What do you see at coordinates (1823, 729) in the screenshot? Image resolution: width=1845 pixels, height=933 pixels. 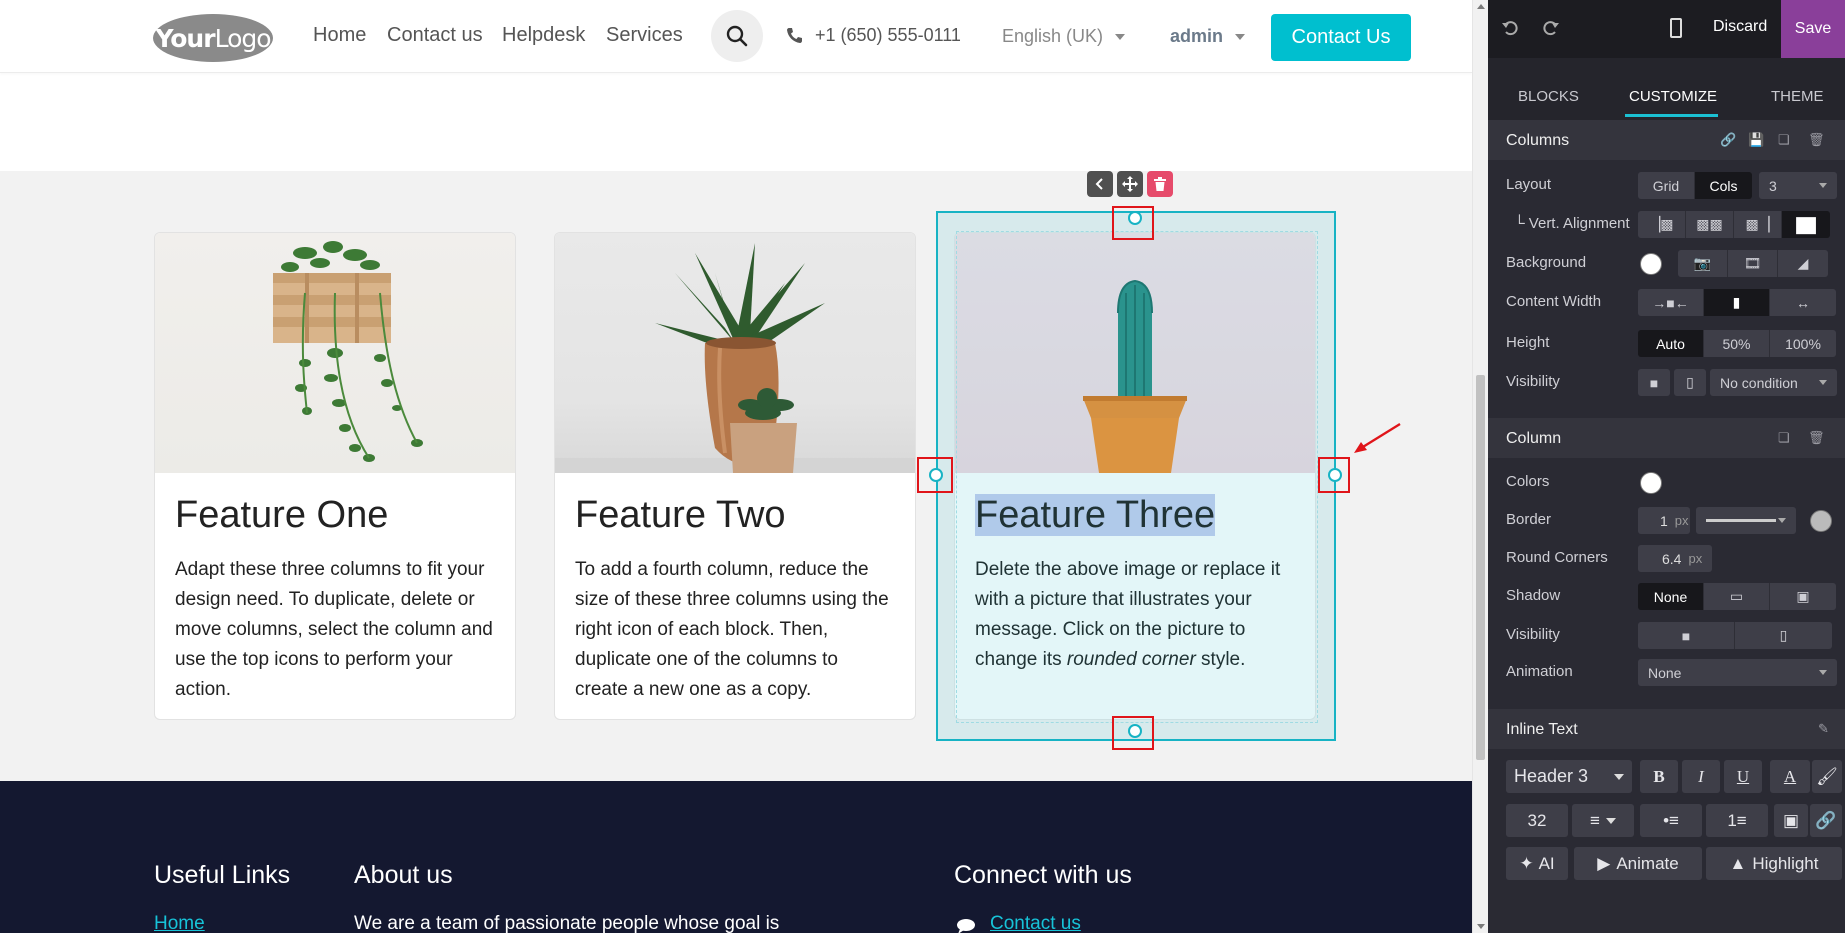 I see `eraser-icon: ✎` at bounding box center [1823, 729].